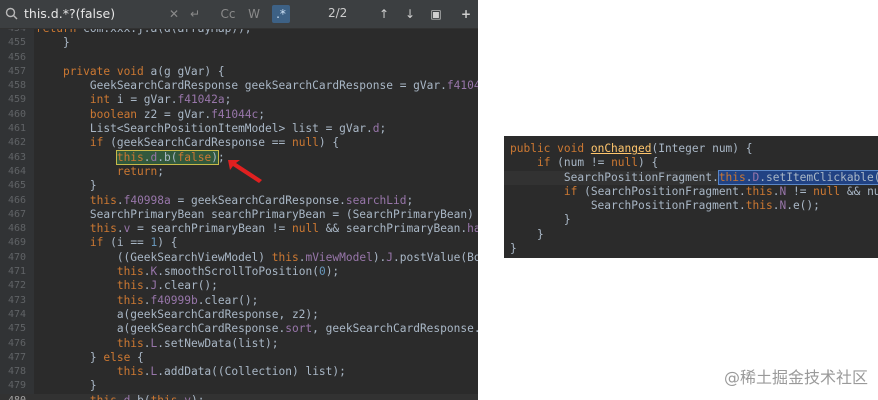 This screenshot has width=878, height=400. What do you see at coordinates (177, 315) in the screenshot?
I see `line-text: a(geekSearchCardResponse, z2);` at bounding box center [177, 315].